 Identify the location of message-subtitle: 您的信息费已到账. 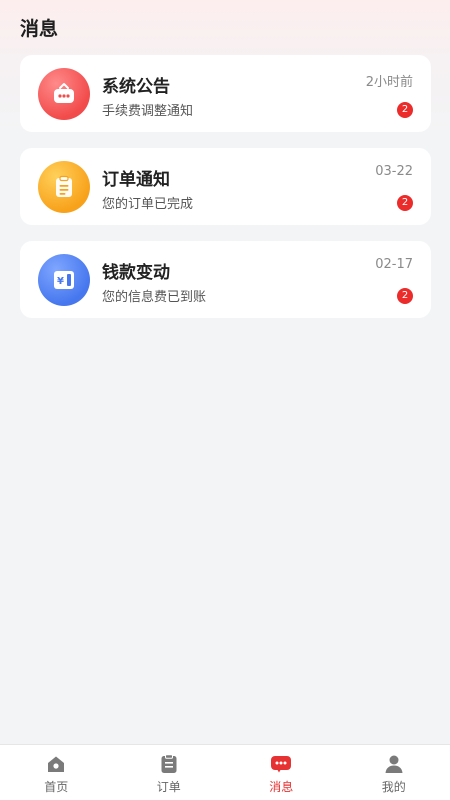
(154, 297).